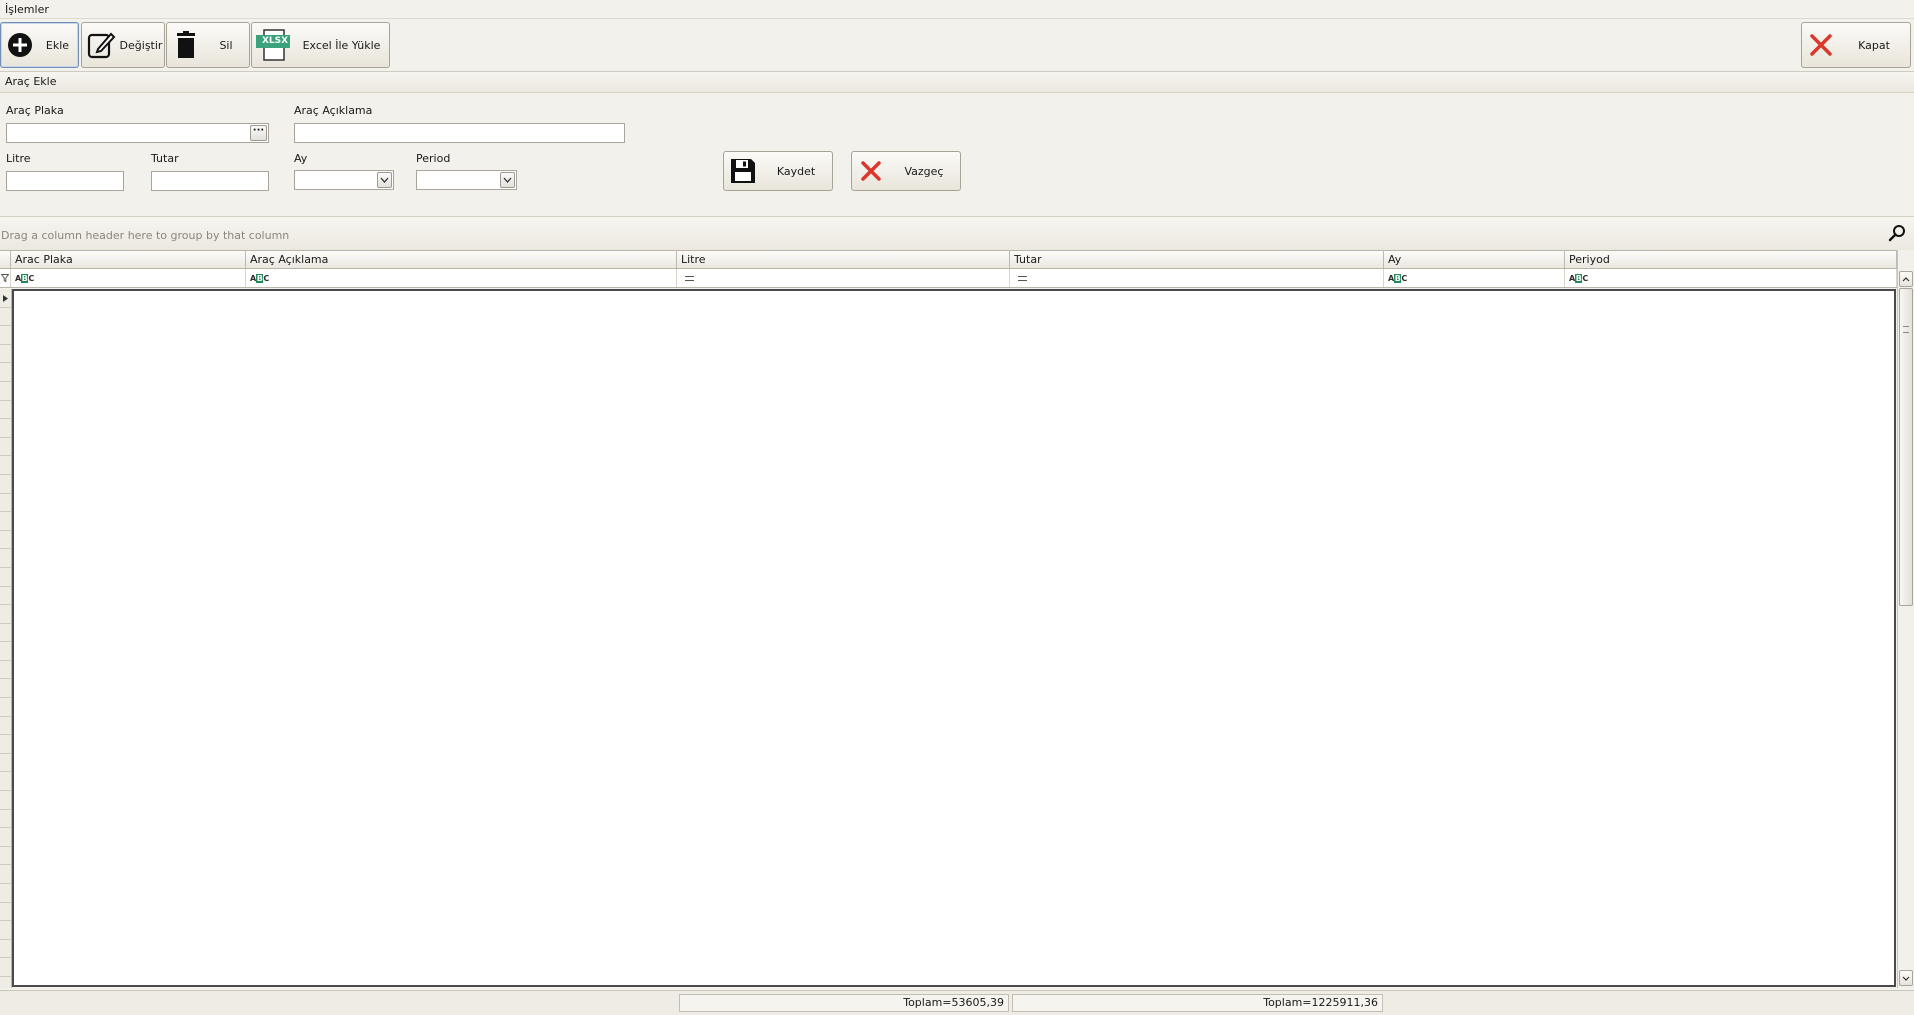 The image size is (1914, 1015). What do you see at coordinates (924, 171) in the screenshot?
I see `cancel-button-label: Vazgeç` at bounding box center [924, 171].